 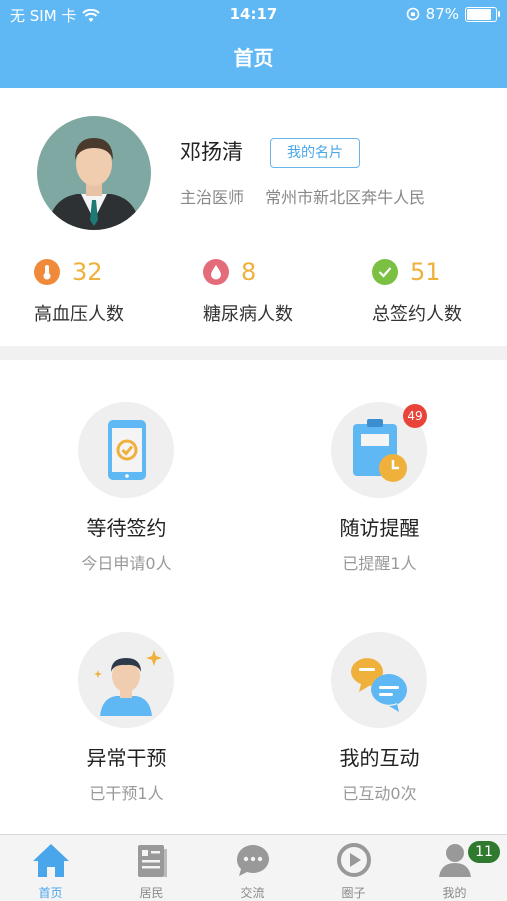 What do you see at coordinates (94, 173) in the screenshot?
I see `avatar` at bounding box center [94, 173].